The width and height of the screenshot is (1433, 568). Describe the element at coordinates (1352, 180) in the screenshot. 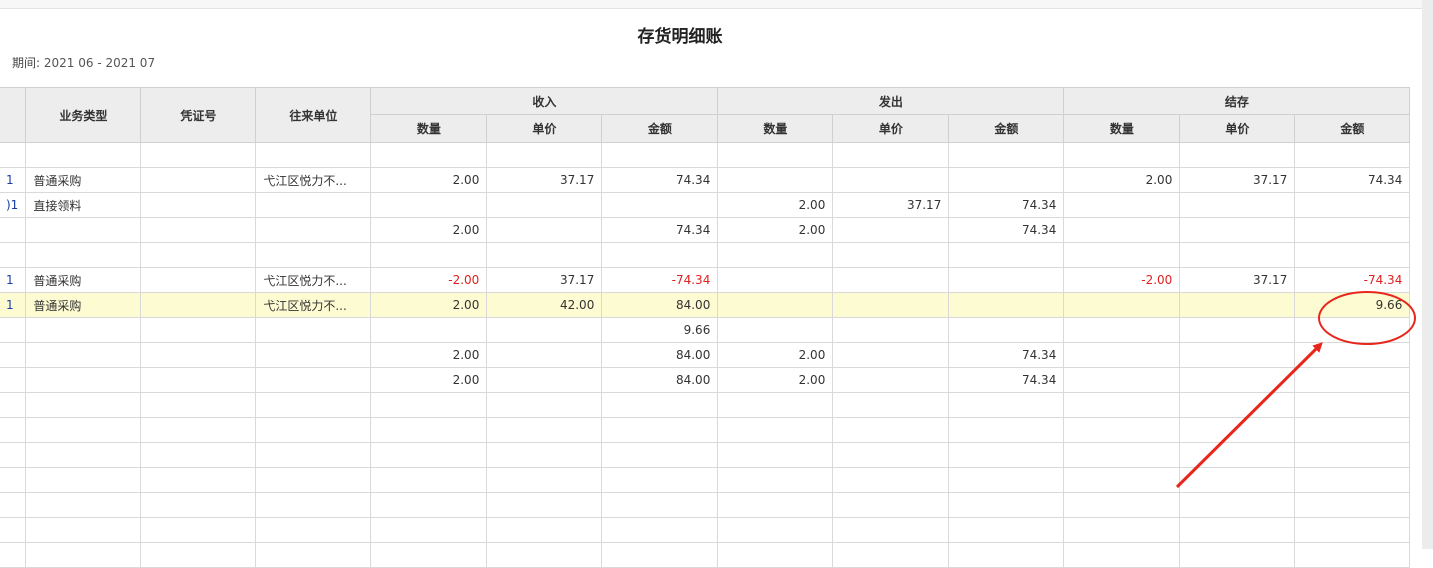

I see `balance-amount-cell: 74.34` at that location.